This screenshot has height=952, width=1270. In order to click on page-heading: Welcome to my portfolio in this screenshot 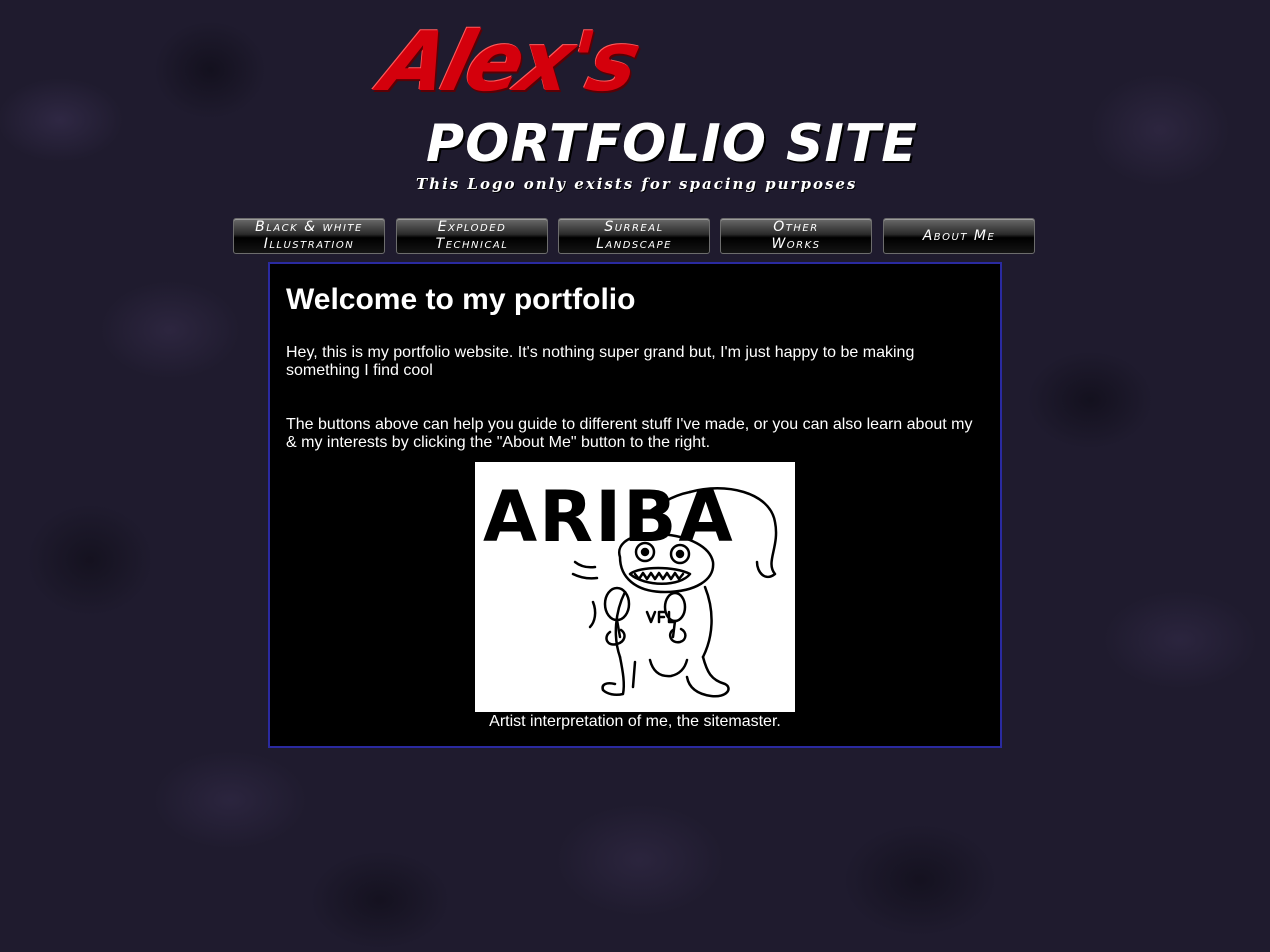, I will do `click(461, 299)`.